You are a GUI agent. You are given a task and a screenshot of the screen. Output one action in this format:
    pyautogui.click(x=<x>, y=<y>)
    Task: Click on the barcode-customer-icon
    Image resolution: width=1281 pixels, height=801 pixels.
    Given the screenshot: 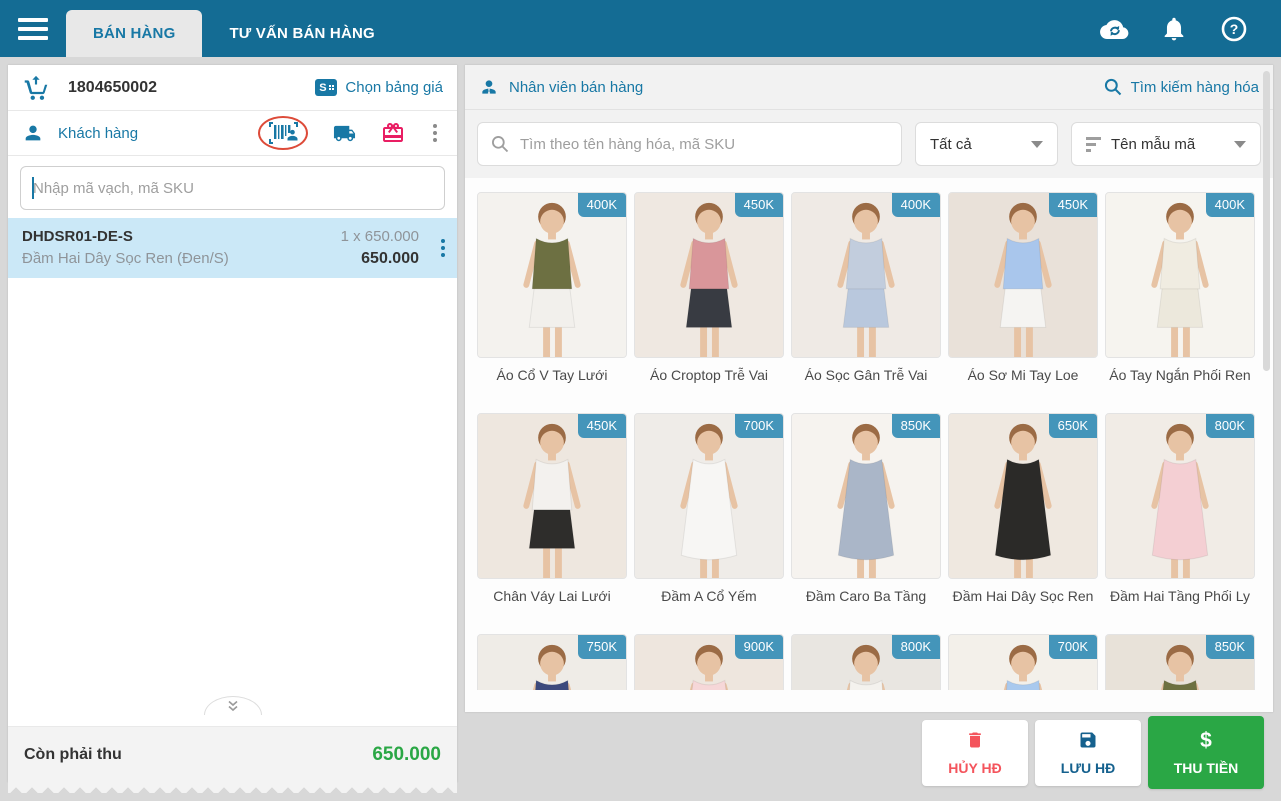 What is the action you would take?
    pyautogui.click(x=283, y=133)
    